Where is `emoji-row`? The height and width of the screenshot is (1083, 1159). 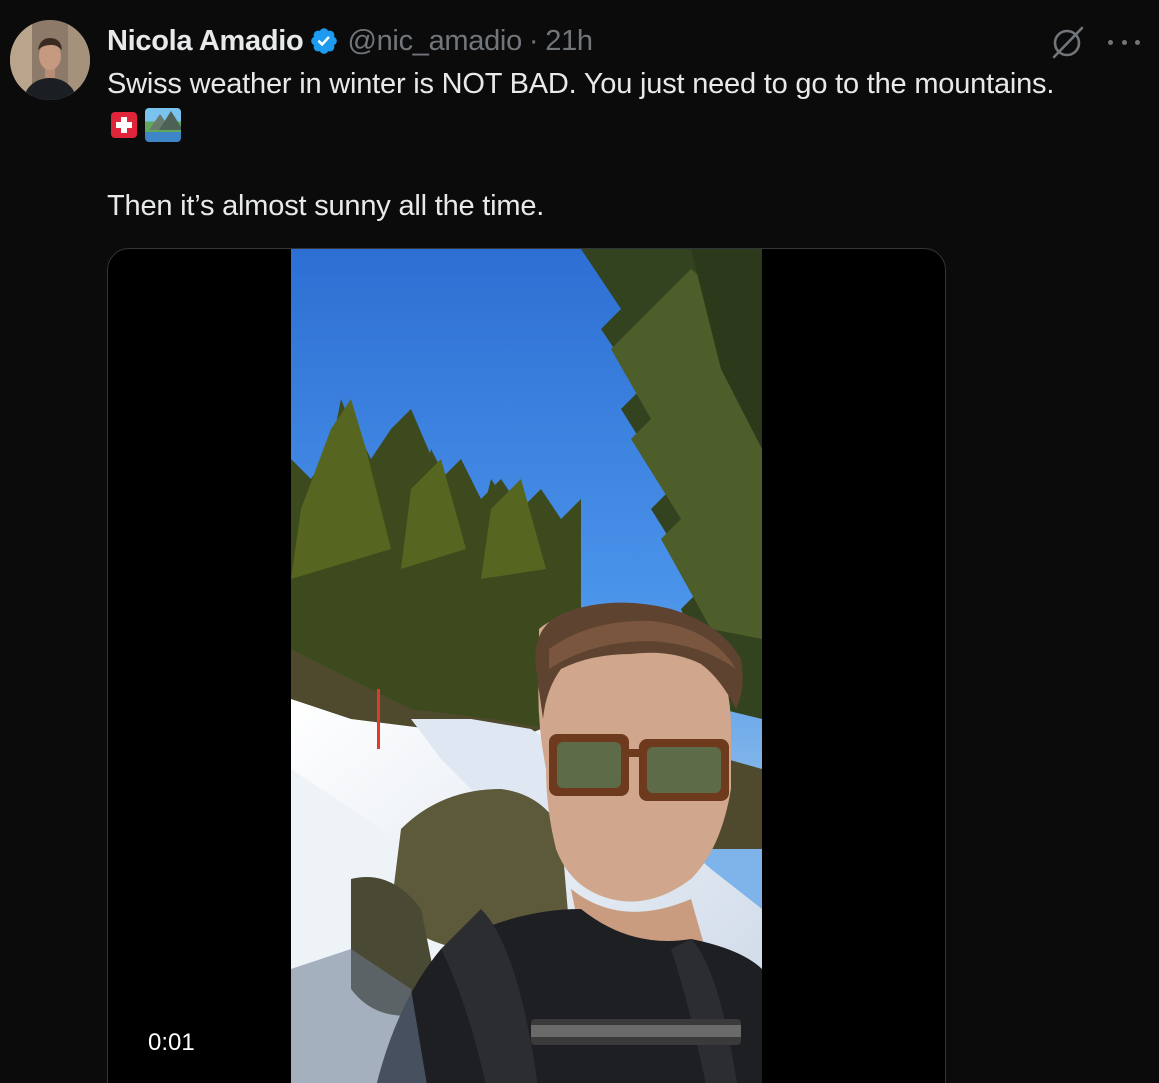 emoji-row is located at coordinates (627, 125).